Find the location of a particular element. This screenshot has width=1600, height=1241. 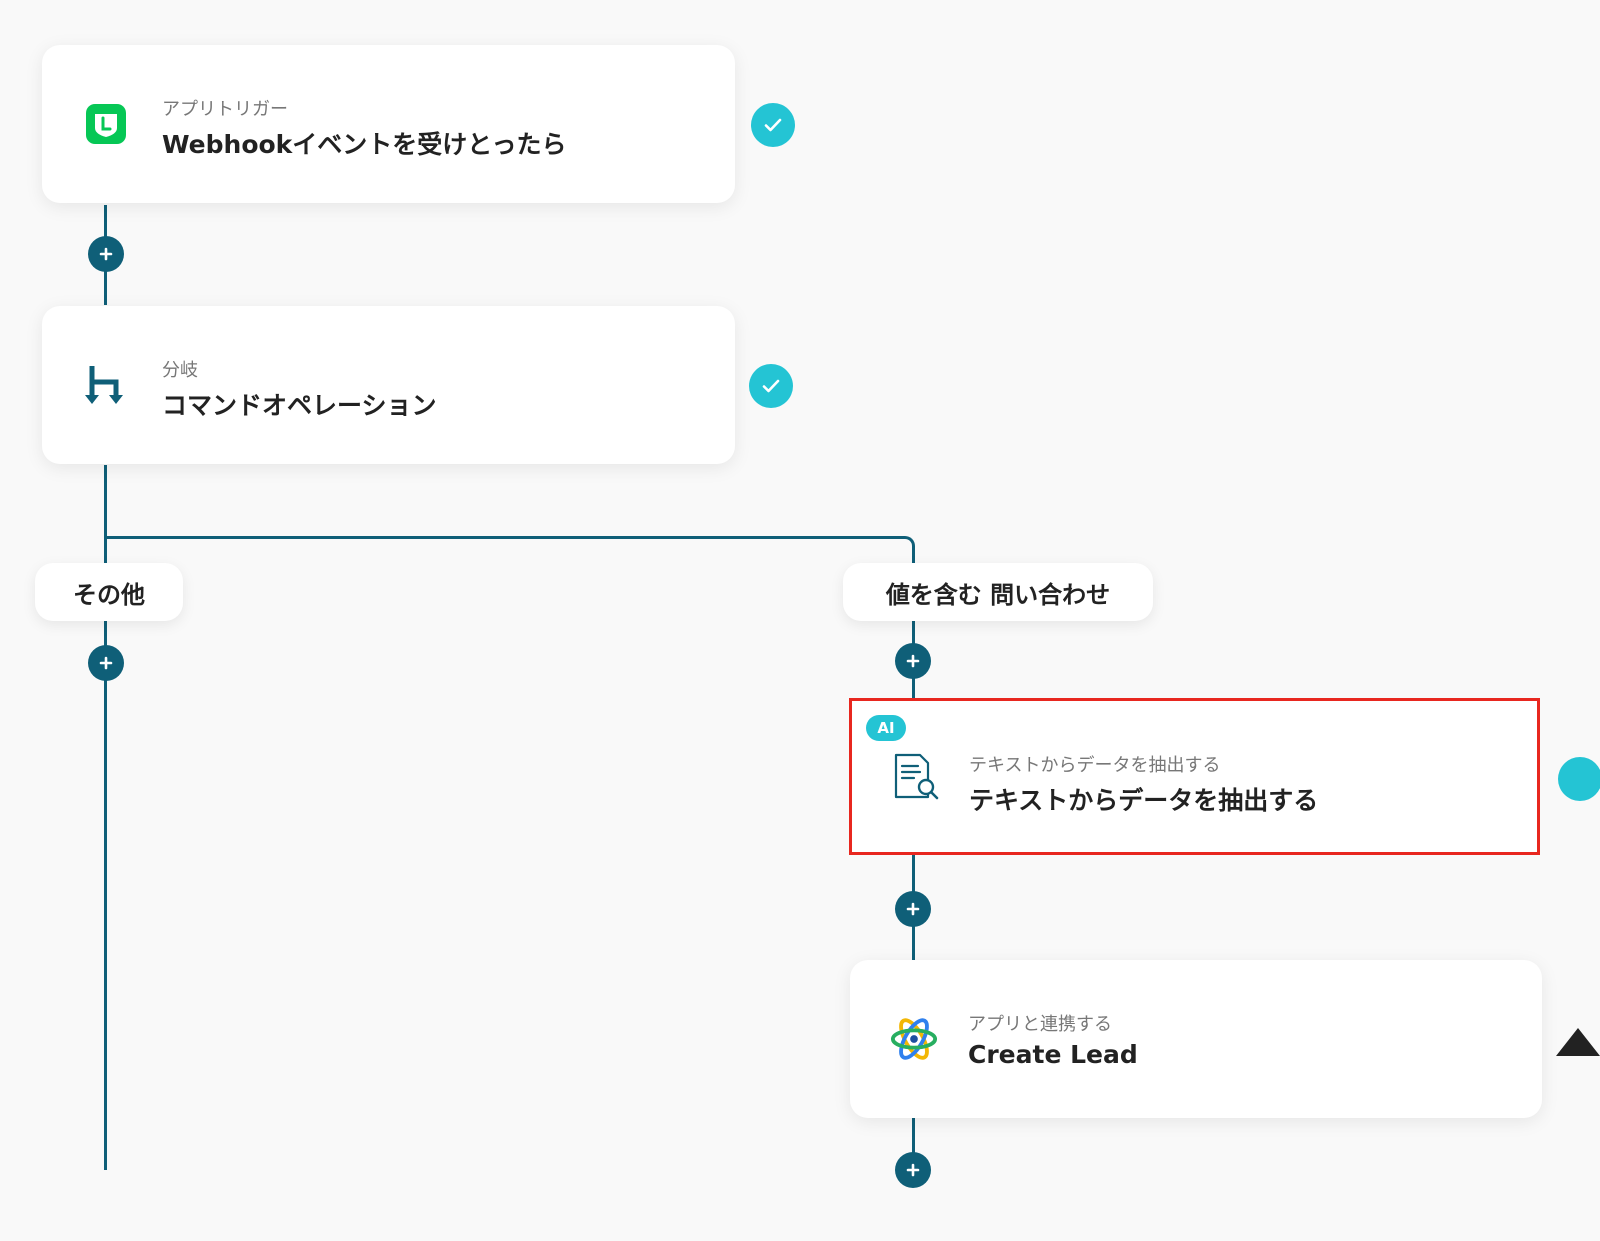

step-subtitle: テキストからデータを抽出する is located at coordinates (1095, 765).